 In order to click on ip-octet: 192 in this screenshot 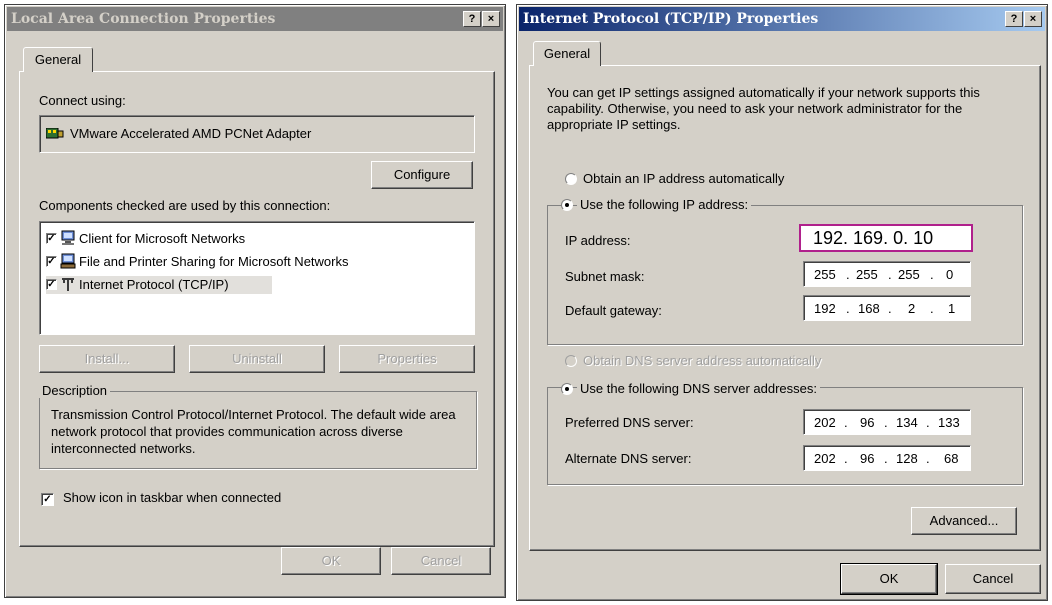, I will do `click(825, 308)`.